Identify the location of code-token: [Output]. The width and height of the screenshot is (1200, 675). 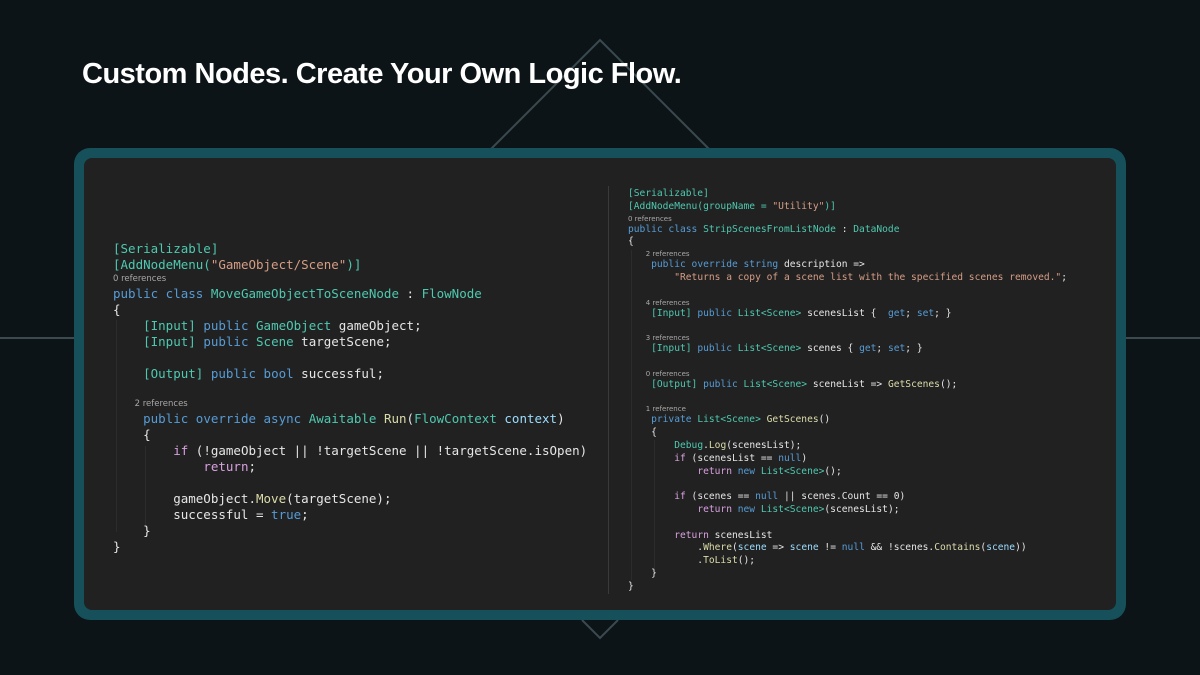
(173, 373).